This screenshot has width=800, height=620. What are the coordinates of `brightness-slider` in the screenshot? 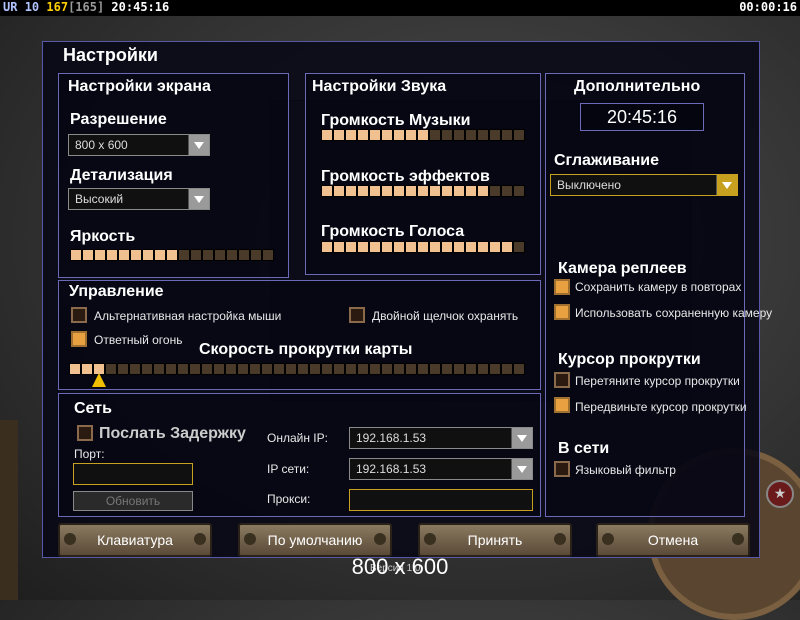 It's located at (172, 255).